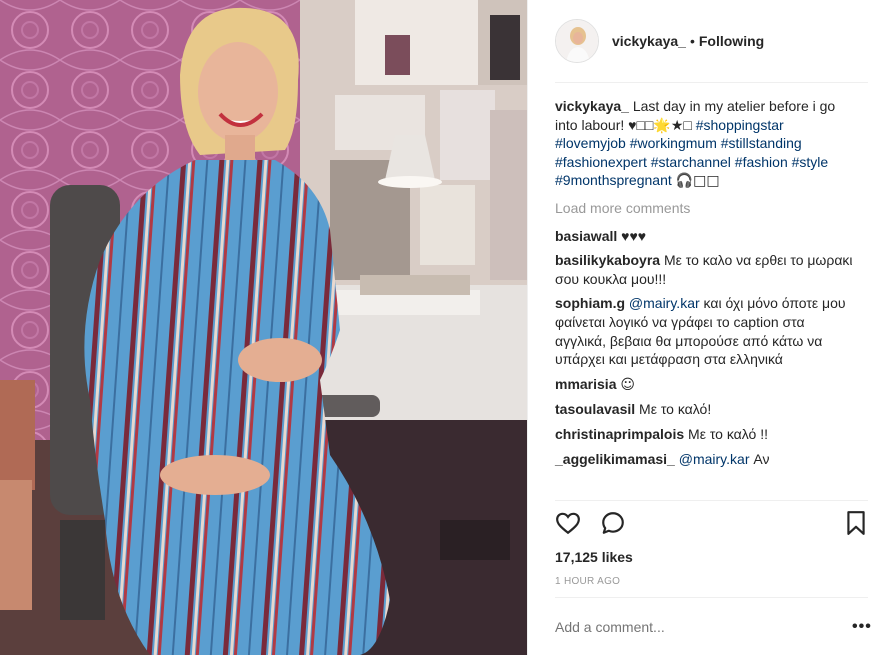 Image resolution: width=876 pixels, height=655 pixels. What do you see at coordinates (613, 524) in the screenshot?
I see `comment-icon` at bounding box center [613, 524].